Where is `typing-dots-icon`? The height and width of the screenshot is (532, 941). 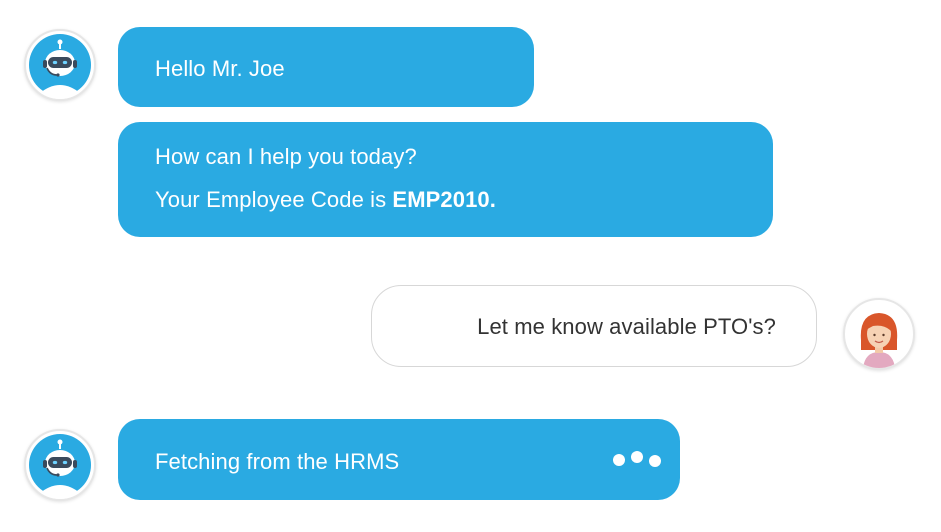 typing-dots-icon is located at coordinates (638, 459).